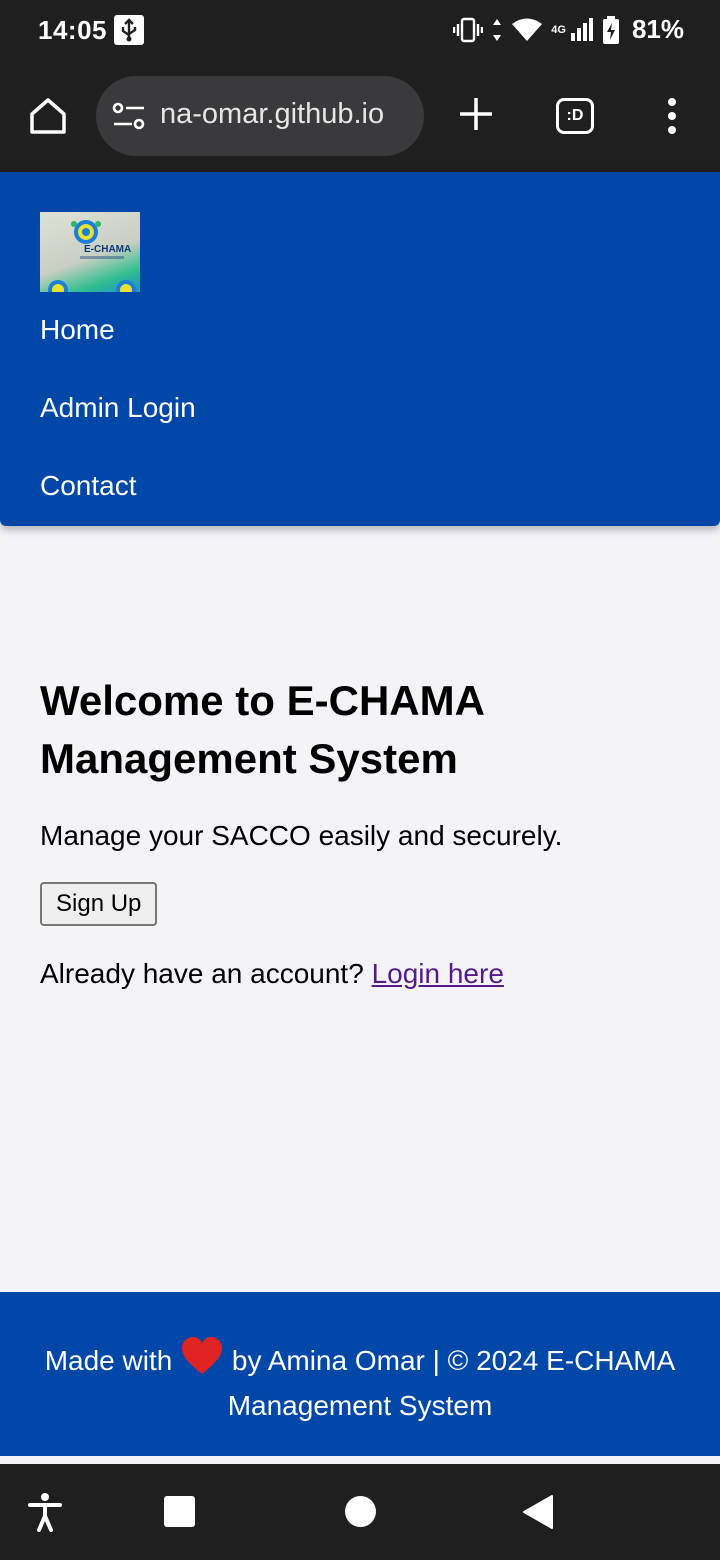 The image size is (720, 1560). What do you see at coordinates (438, 973) in the screenshot?
I see `login-link: Login here` at bounding box center [438, 973].